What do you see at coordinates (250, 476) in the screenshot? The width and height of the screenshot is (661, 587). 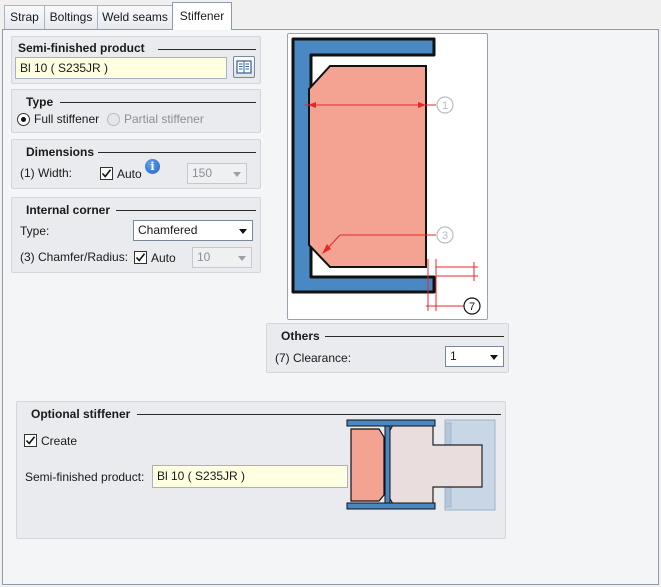 I see `optional-product-field: Bl 10 ( S235JR )` at bounding box center [250, 476].